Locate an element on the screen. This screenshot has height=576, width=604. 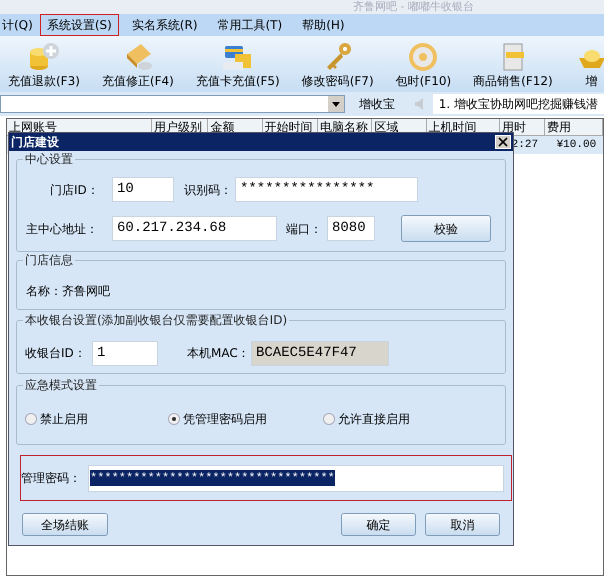
toolbar-button: 商品销售(F12) is located at coordinates (513, 64).